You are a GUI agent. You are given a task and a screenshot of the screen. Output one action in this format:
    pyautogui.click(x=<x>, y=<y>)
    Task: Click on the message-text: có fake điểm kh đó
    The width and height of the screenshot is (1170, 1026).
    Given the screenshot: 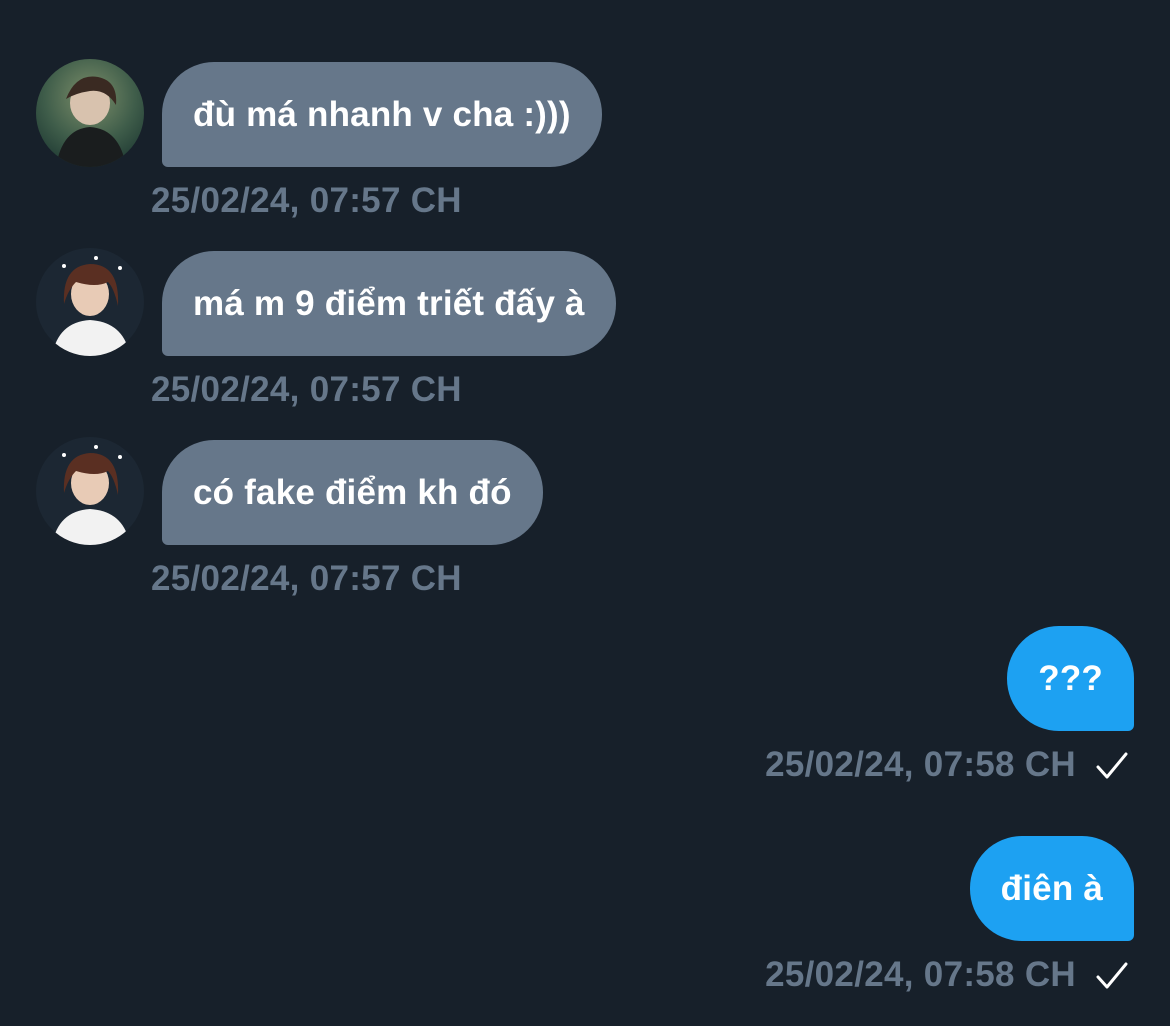 What is the action you would take?
    pyautogui.click(x=352, y=492)
    